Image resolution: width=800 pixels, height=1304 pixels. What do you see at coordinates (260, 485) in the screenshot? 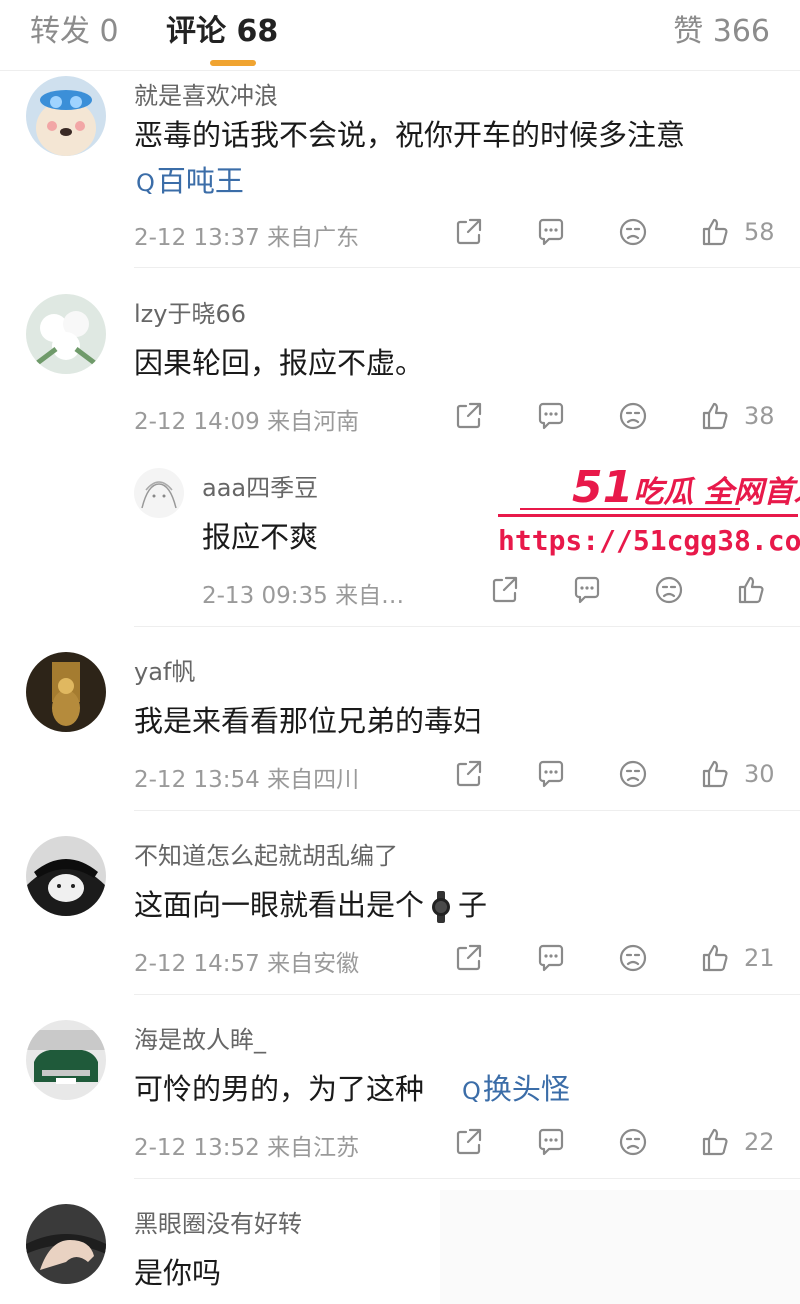
I see `reply-username: aaa四季豆` at bounding box center [260, 485].